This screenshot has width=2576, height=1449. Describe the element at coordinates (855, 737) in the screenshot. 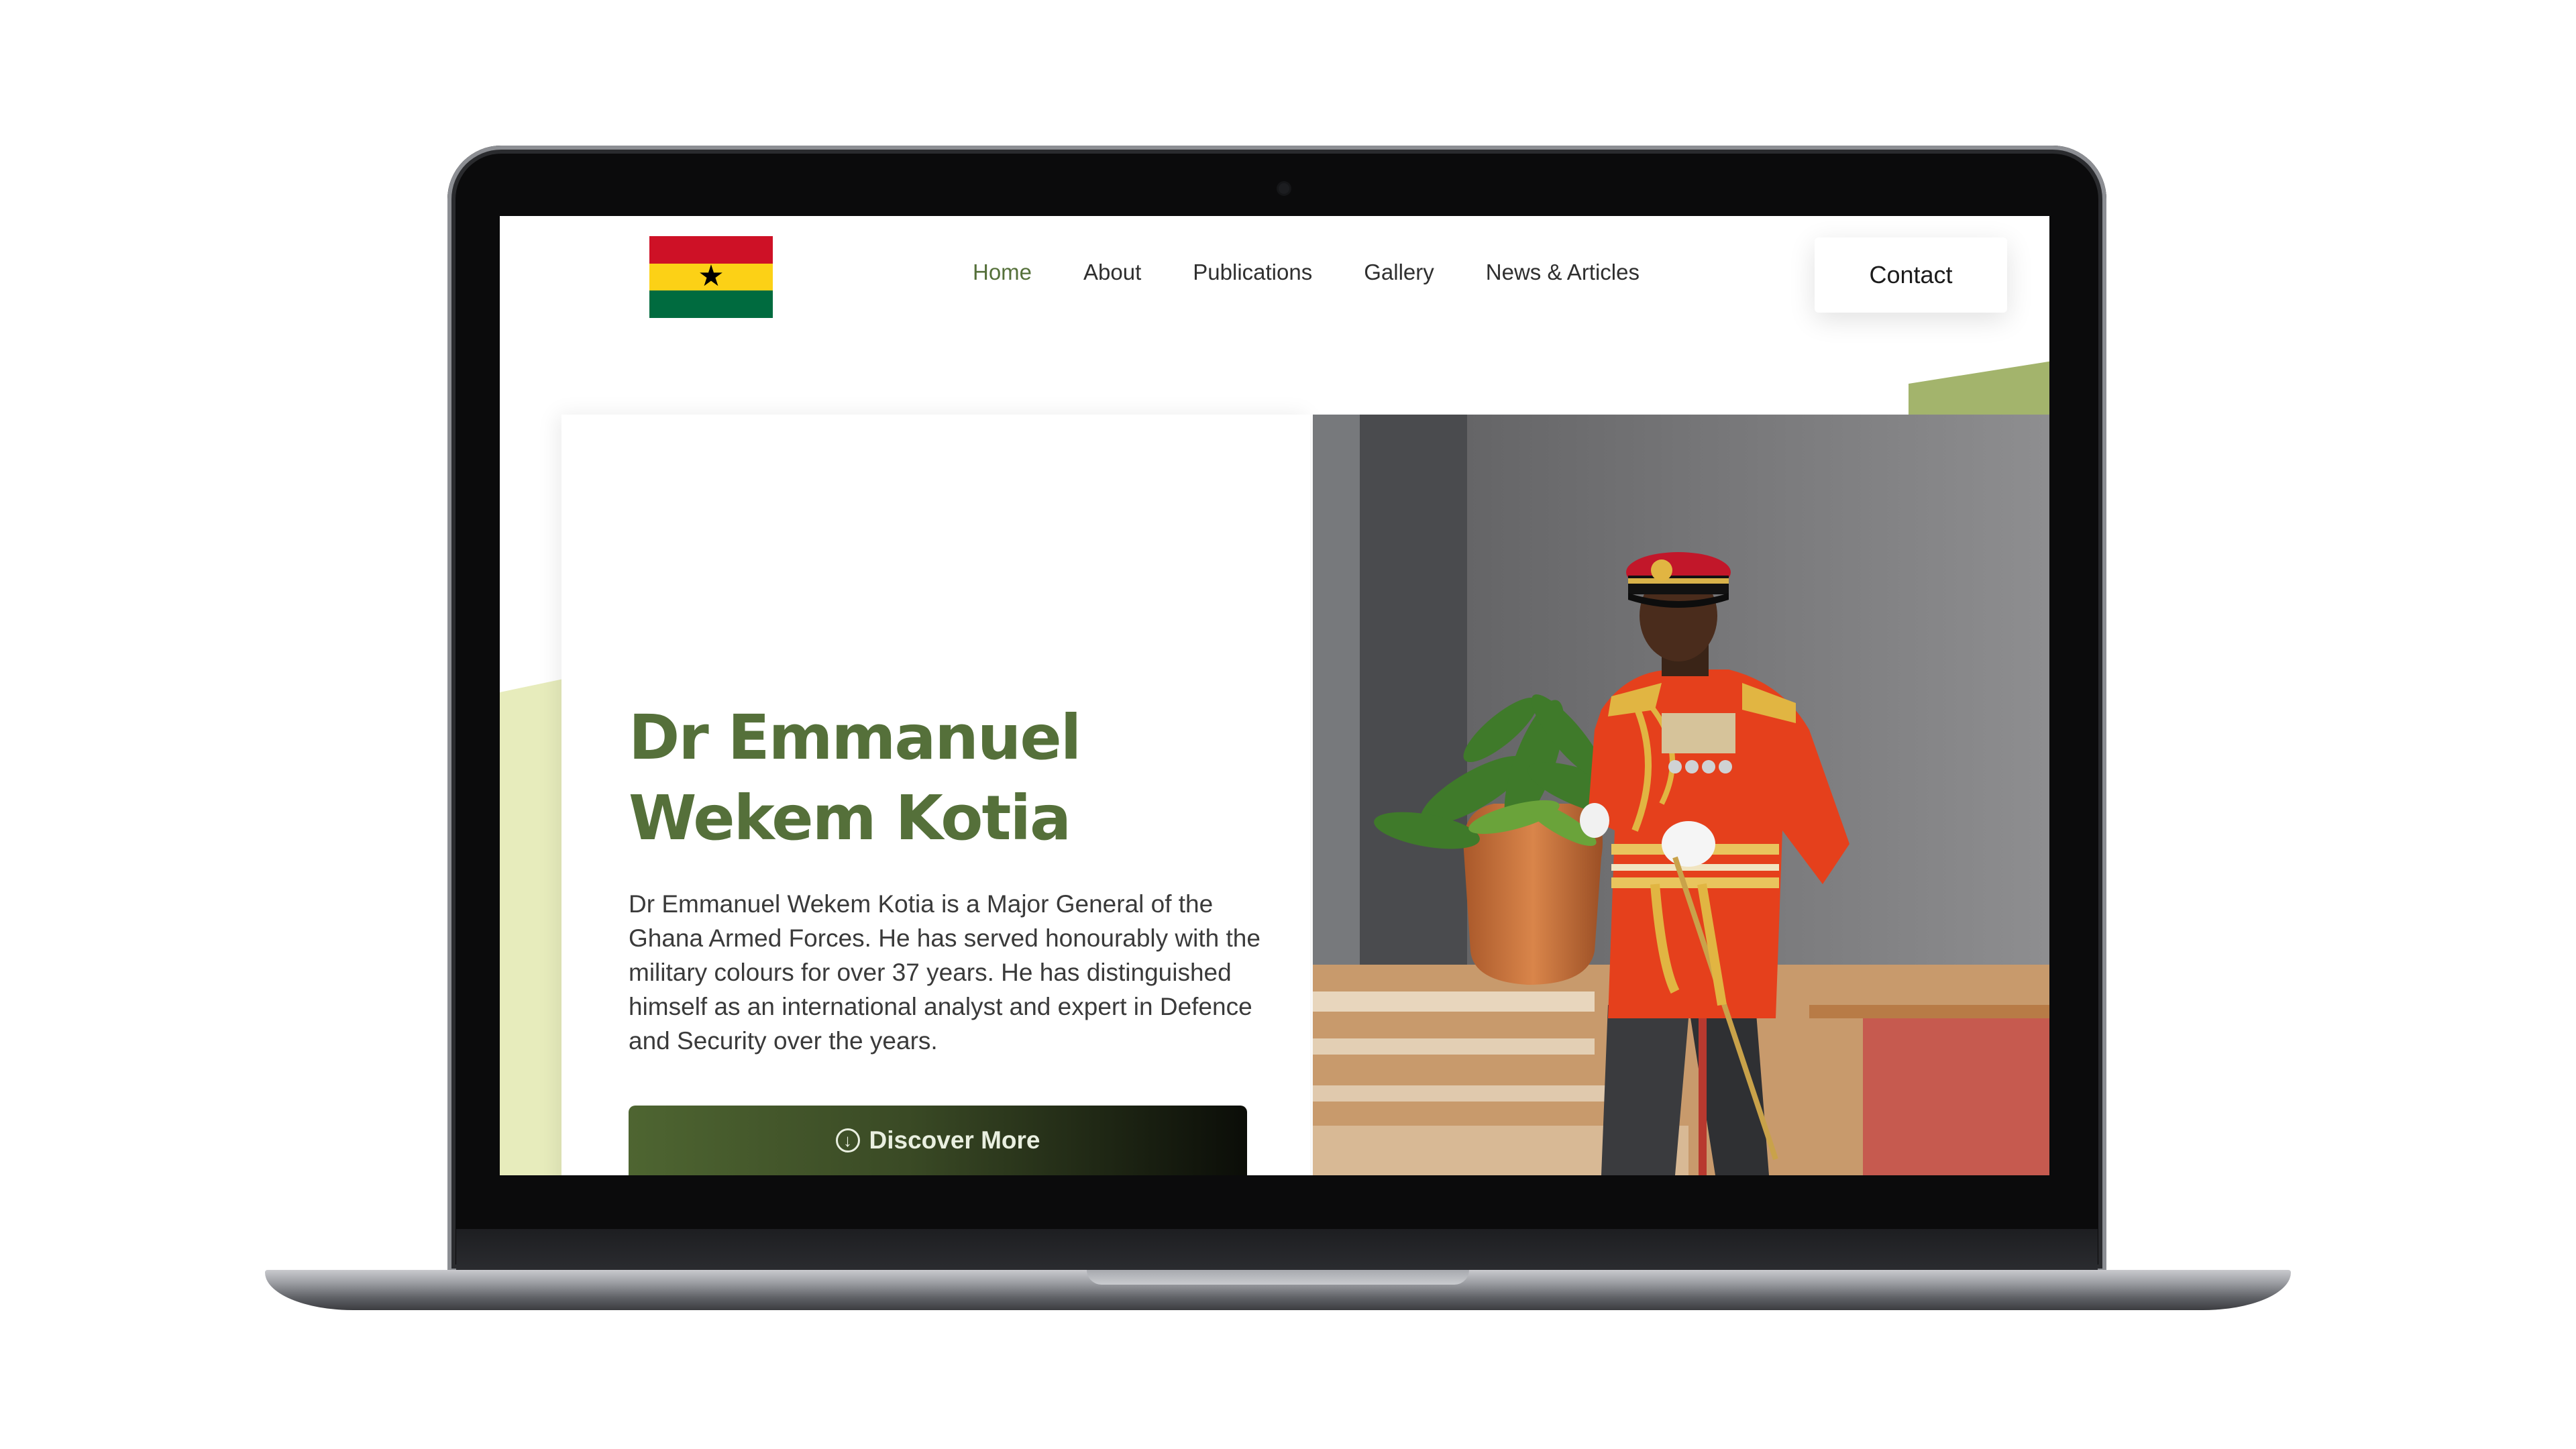

I see `hero-title-line1: Dr Emmanuel` at that location.